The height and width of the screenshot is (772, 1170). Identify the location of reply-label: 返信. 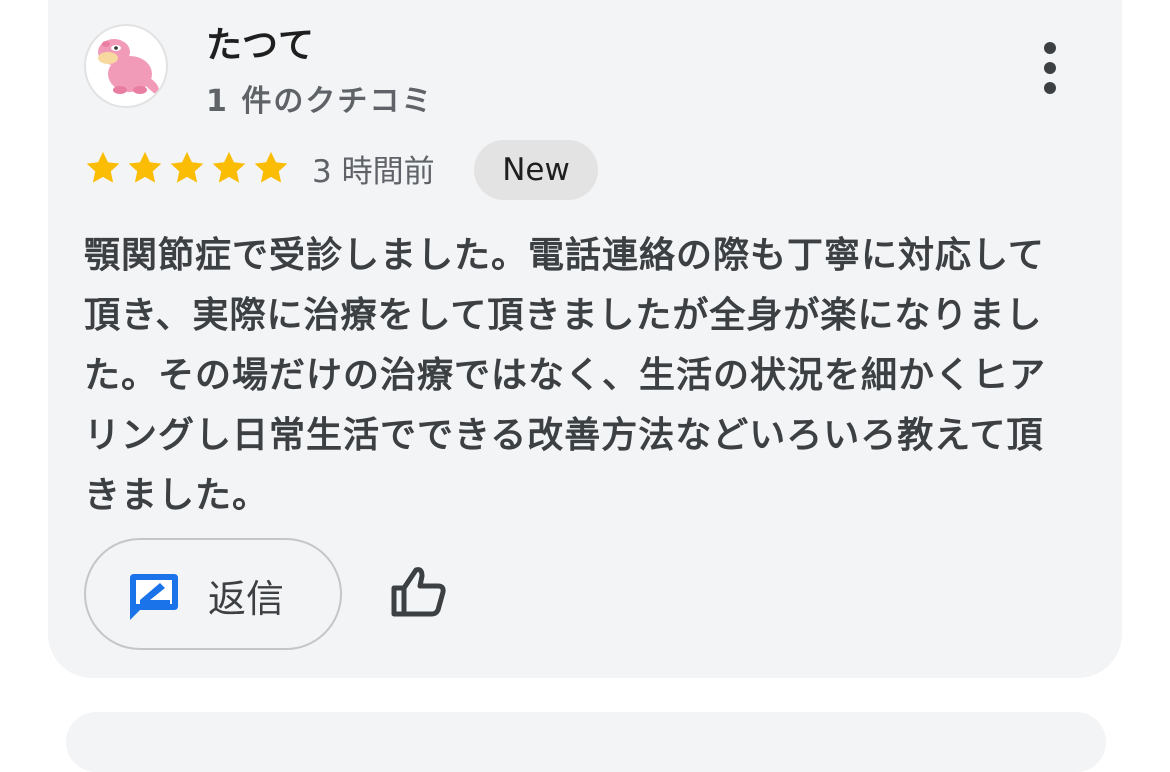
(246, 599).